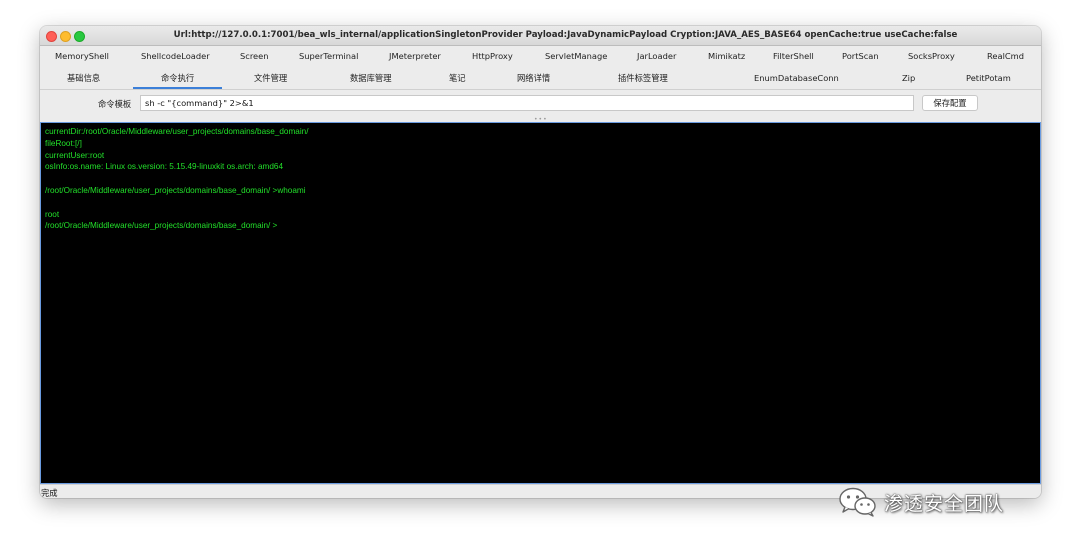  What do you see at coordinates (988, 78) in the screenshot?
I see `tab-petitpotam: PetitPotam` at bounding box center [988, 78].